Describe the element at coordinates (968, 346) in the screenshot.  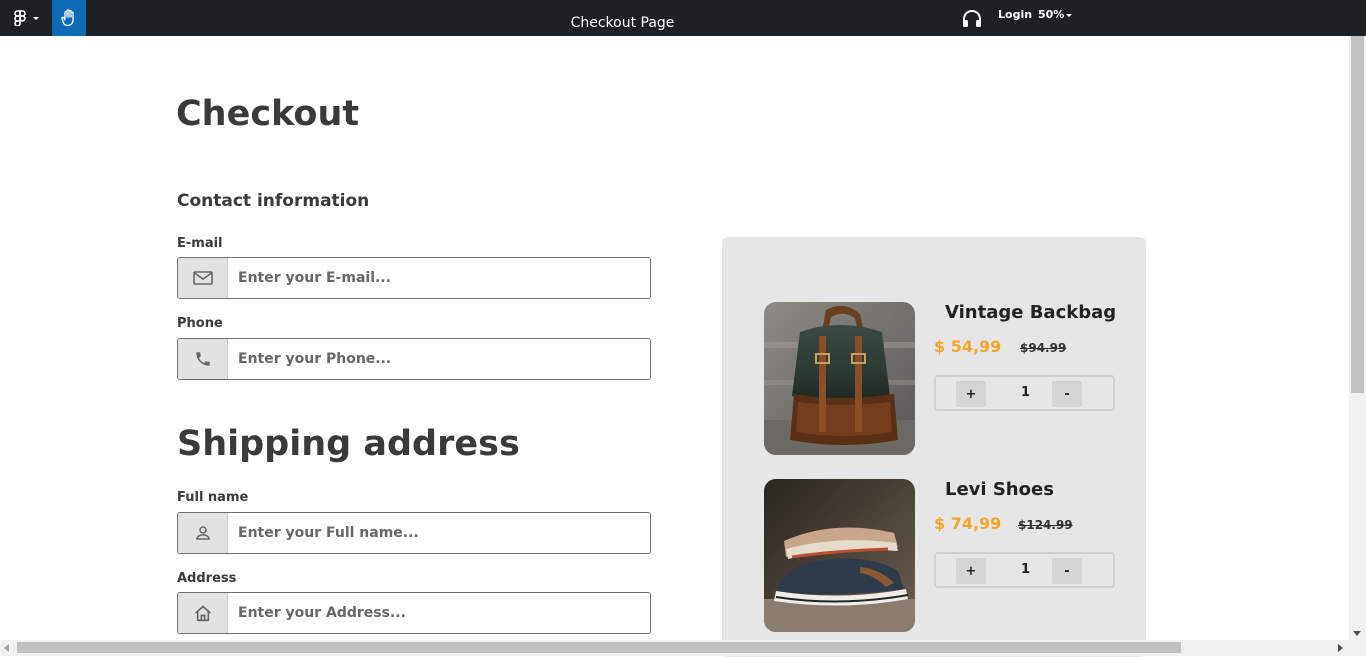
I see `product-price: $ 54,99` at that location.